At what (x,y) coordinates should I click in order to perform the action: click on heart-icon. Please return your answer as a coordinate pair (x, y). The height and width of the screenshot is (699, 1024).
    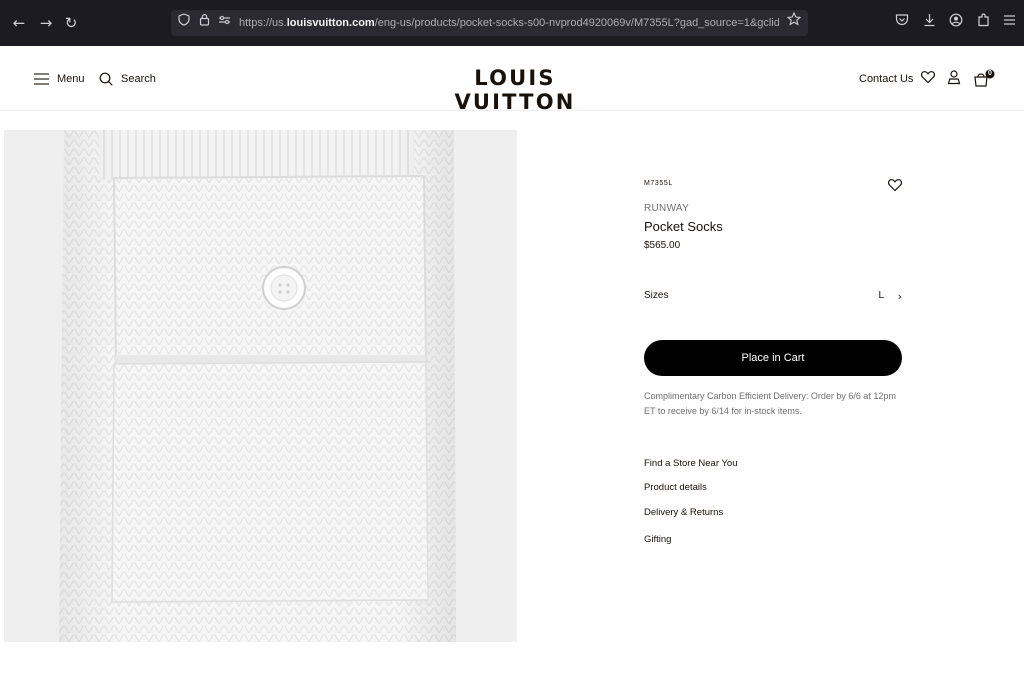
    Looking at the image, I should click on (929, 78).